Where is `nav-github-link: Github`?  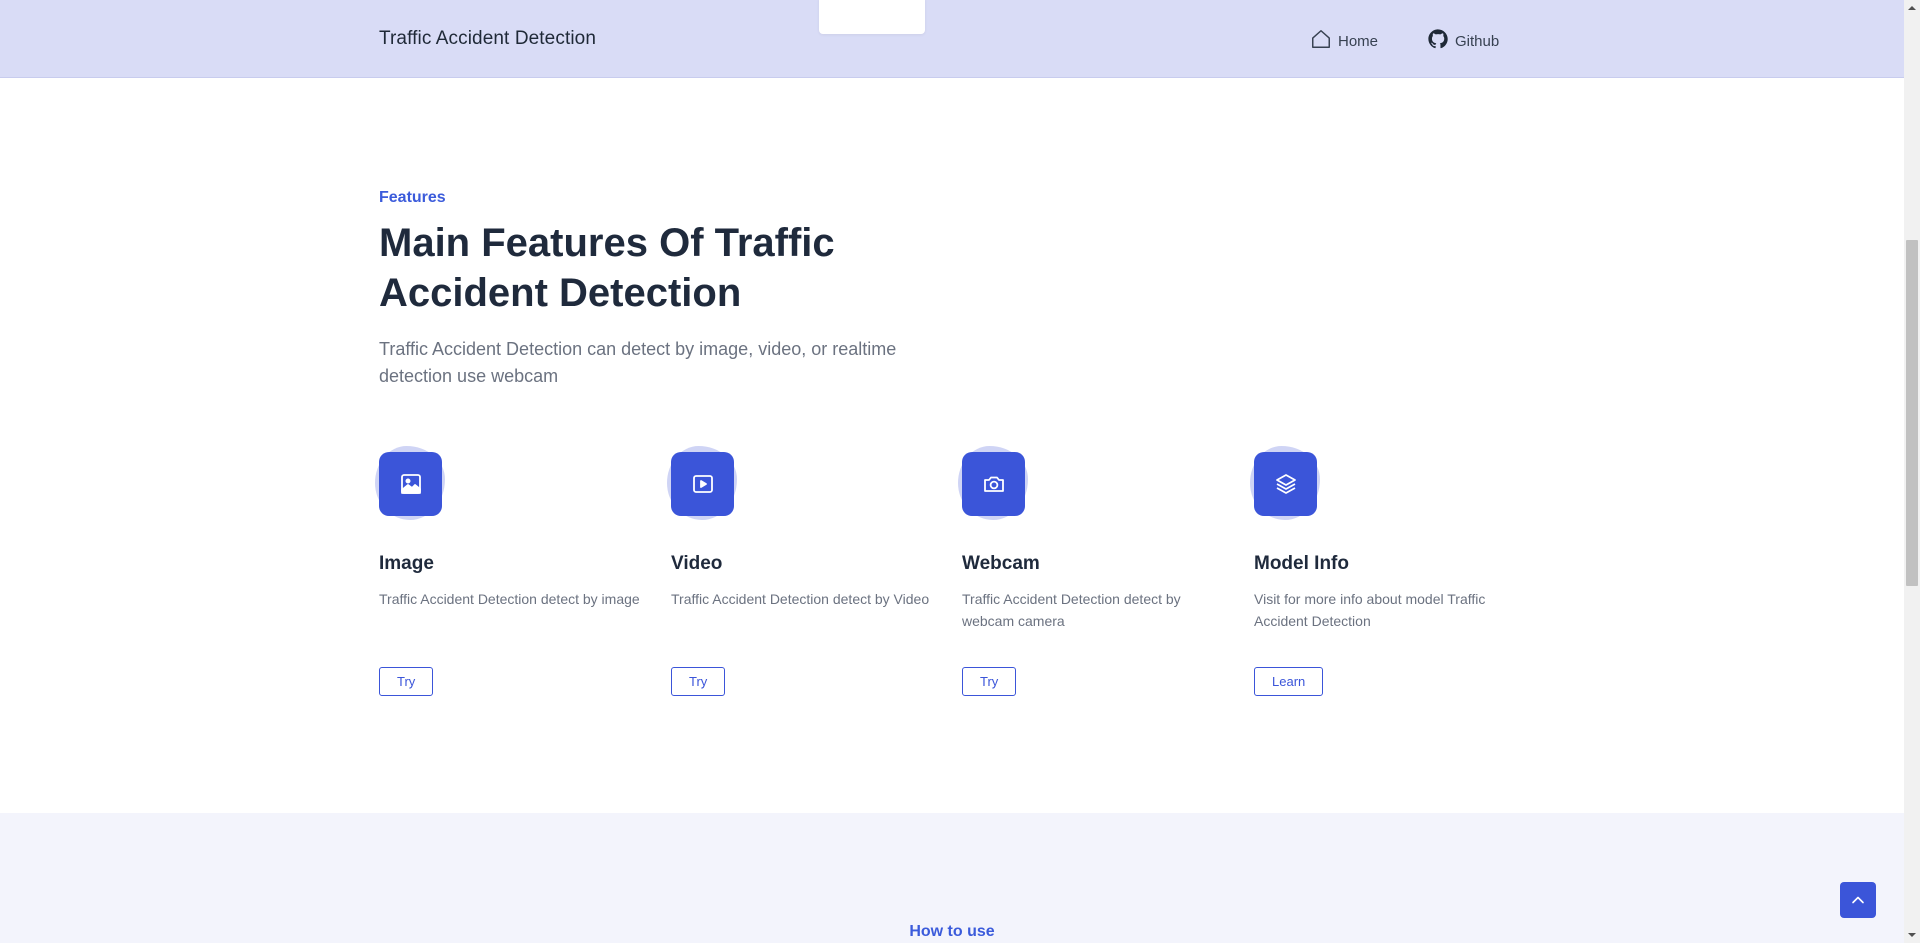 nav-github-link: Github is located at coordinates (1463, 39).